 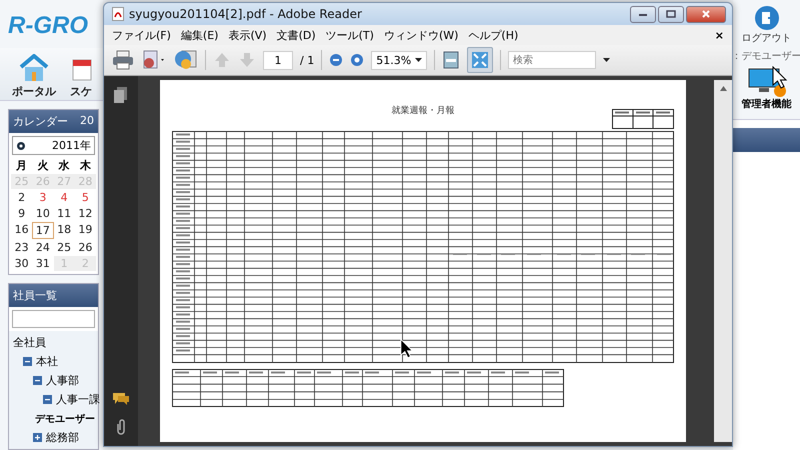 I want to click on fit-width-icon, so click(x=451, y=60).